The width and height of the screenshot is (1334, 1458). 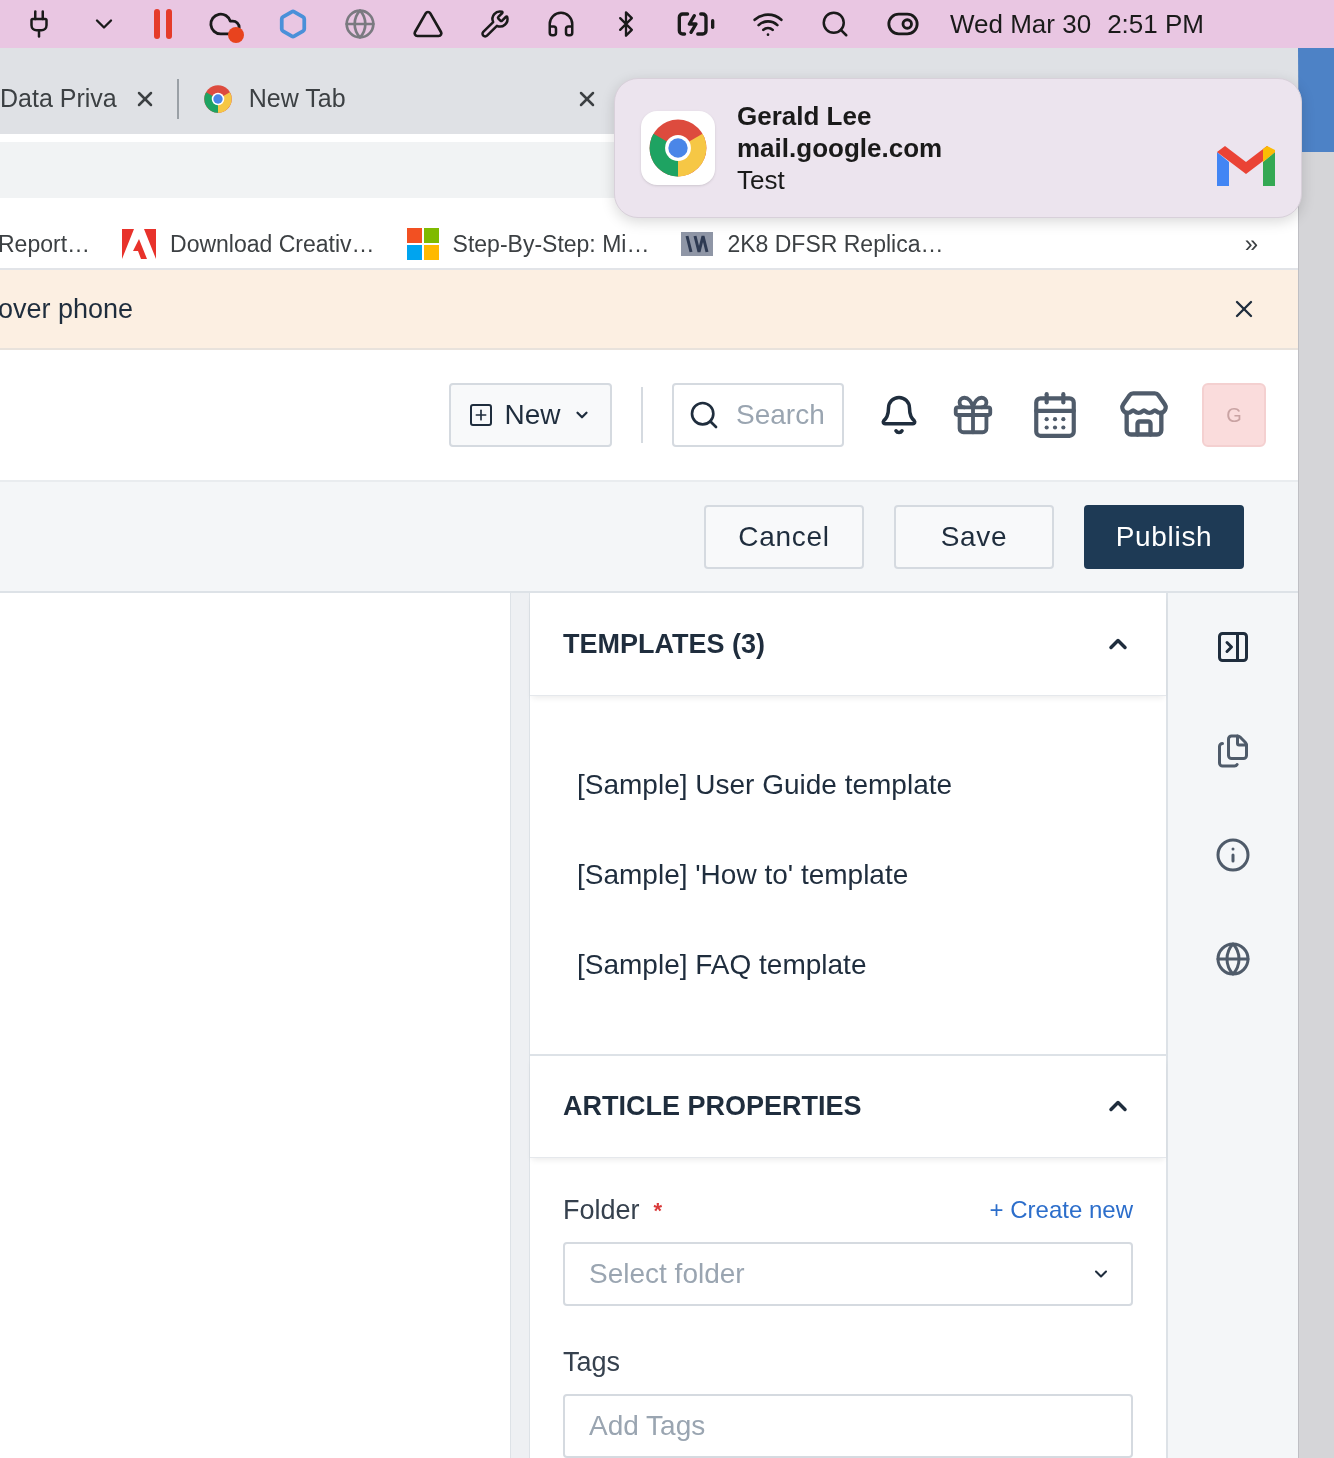 What do you see at coordinates (658, 1210) in the screenshot?
I see `required-mark: *` at bounding box center [658, 1210].